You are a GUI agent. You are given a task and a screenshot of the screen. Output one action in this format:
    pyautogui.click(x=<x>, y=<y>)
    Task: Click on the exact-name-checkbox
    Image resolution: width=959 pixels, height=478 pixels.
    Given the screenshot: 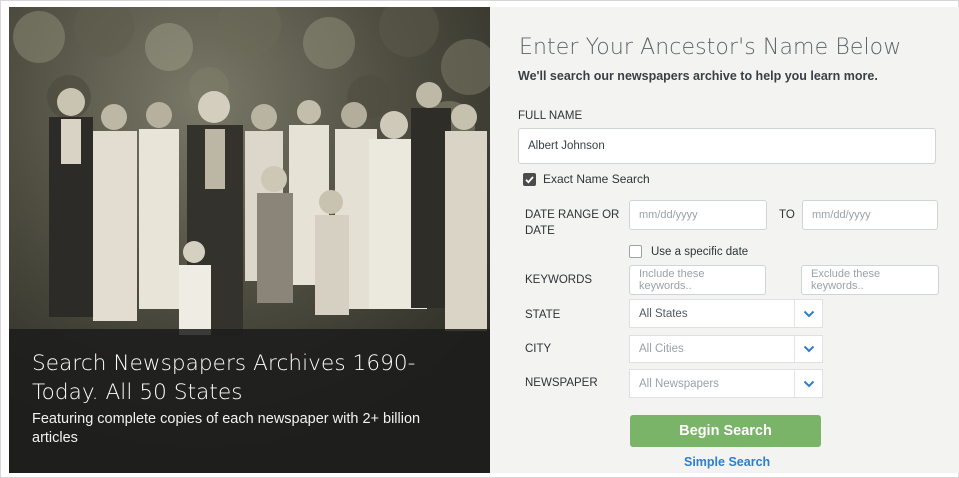 What is the action you would take?
    pyautogui.click(x=529, y=179)
    